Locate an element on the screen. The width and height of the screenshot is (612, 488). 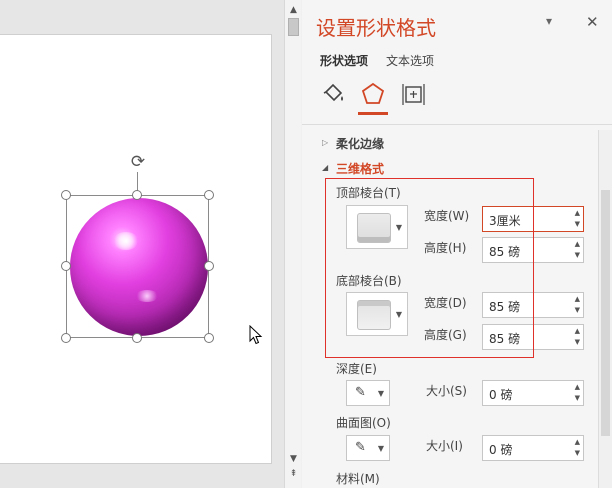
pentagon-effects-icon is located at coordinates (373, 94).